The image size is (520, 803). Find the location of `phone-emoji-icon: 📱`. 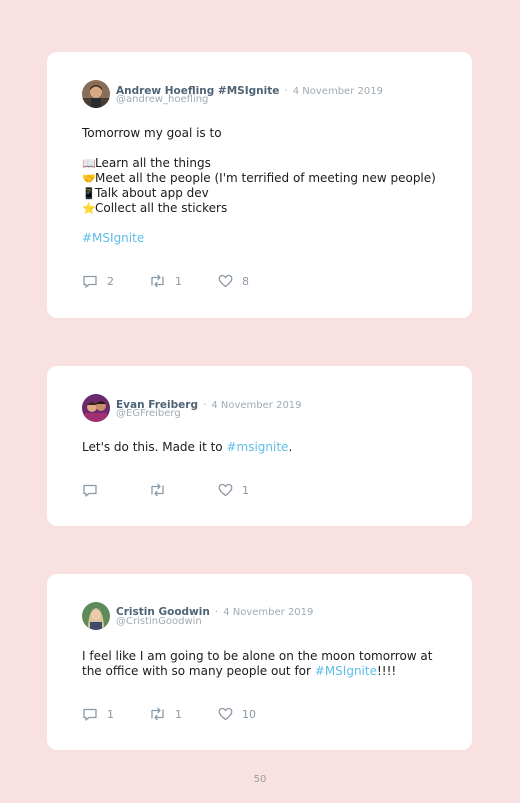

phone-emoji-icon: 📱 is located at coordinates (89, 193).